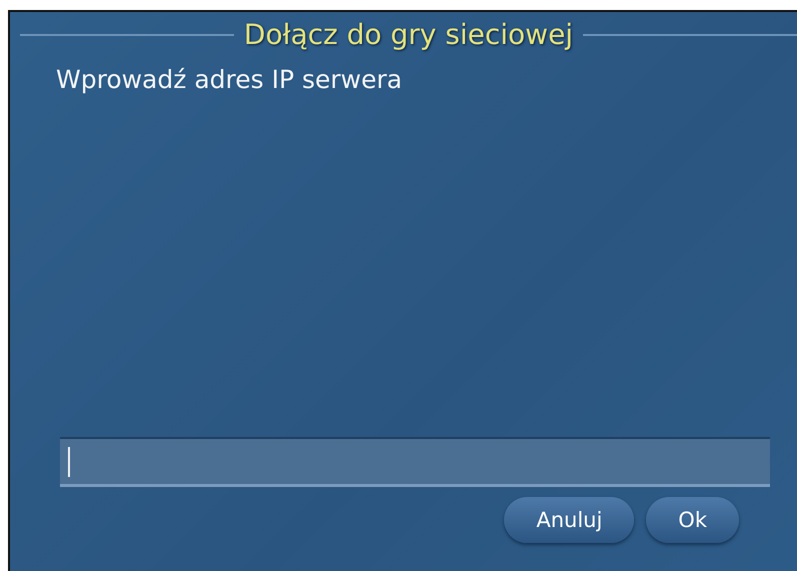 This screenshot has height=571, width=797. I want to click on dialog-button: Ok, so click(692, 520).